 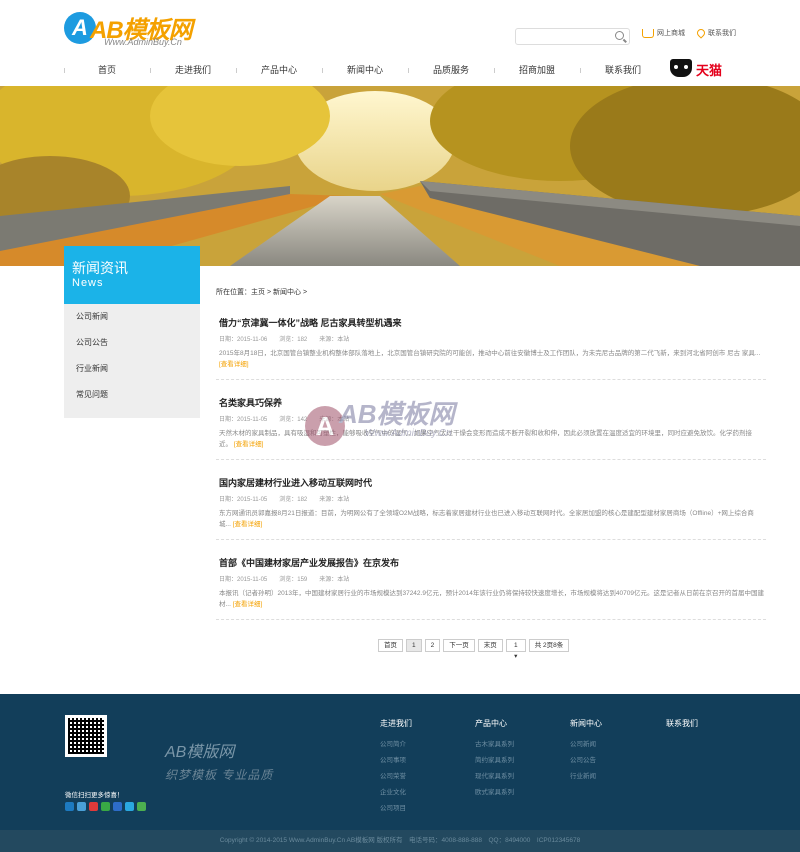 I want to click on footer-brand: AB模版网, so click(x=200, y=752).